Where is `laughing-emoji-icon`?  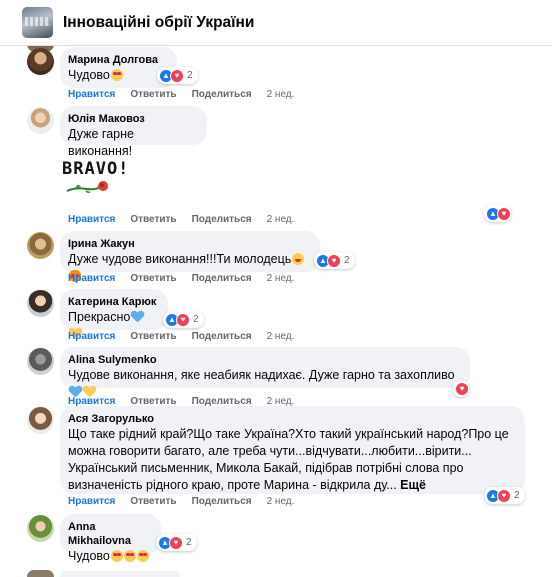
laughing-emoji-icon is located at coordinates (298, 259).